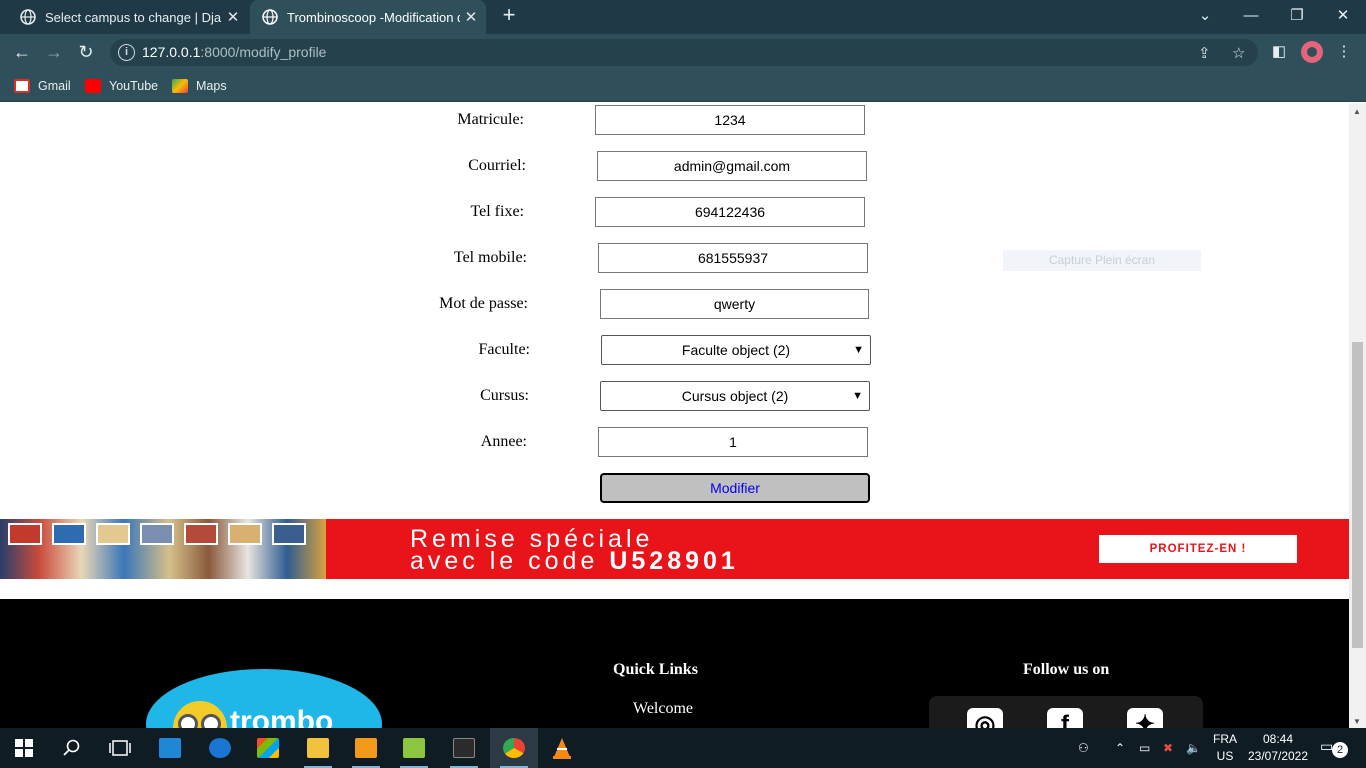 This screenshot has height=768, width=1366. I want to click on annee-label: Annee:, so click(503, 441).